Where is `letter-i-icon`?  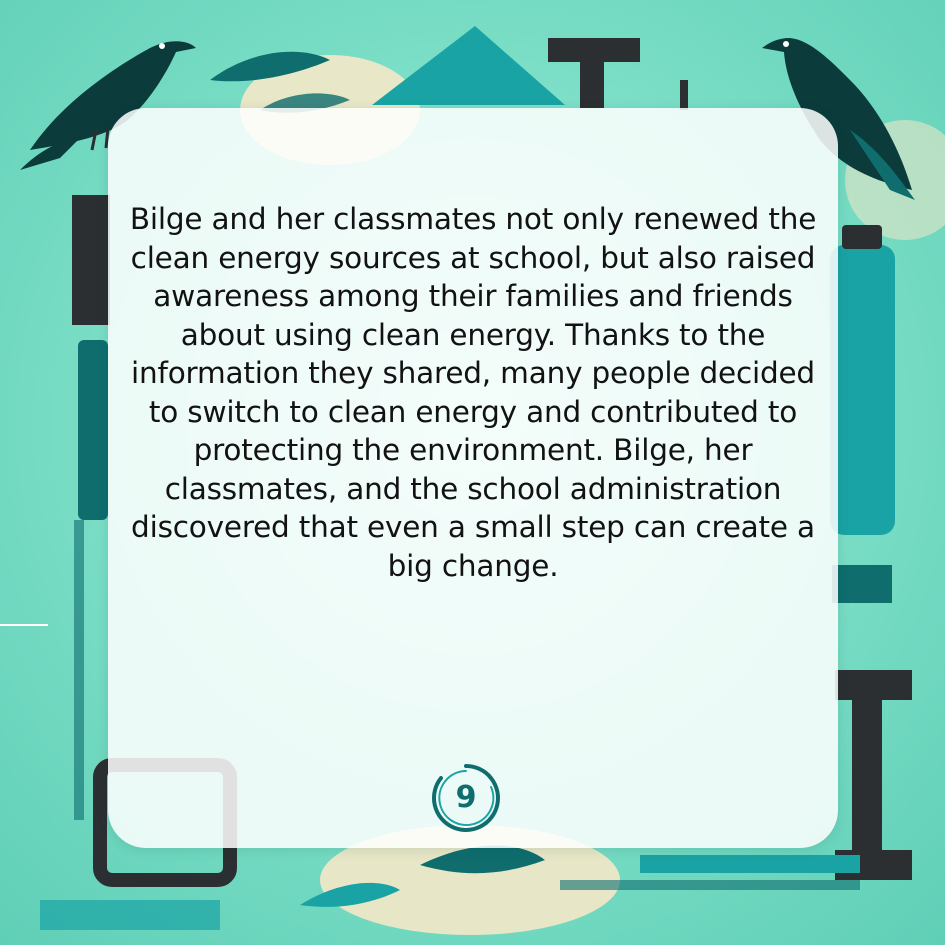
letter-i-icon is located at coordinates (873, 775).